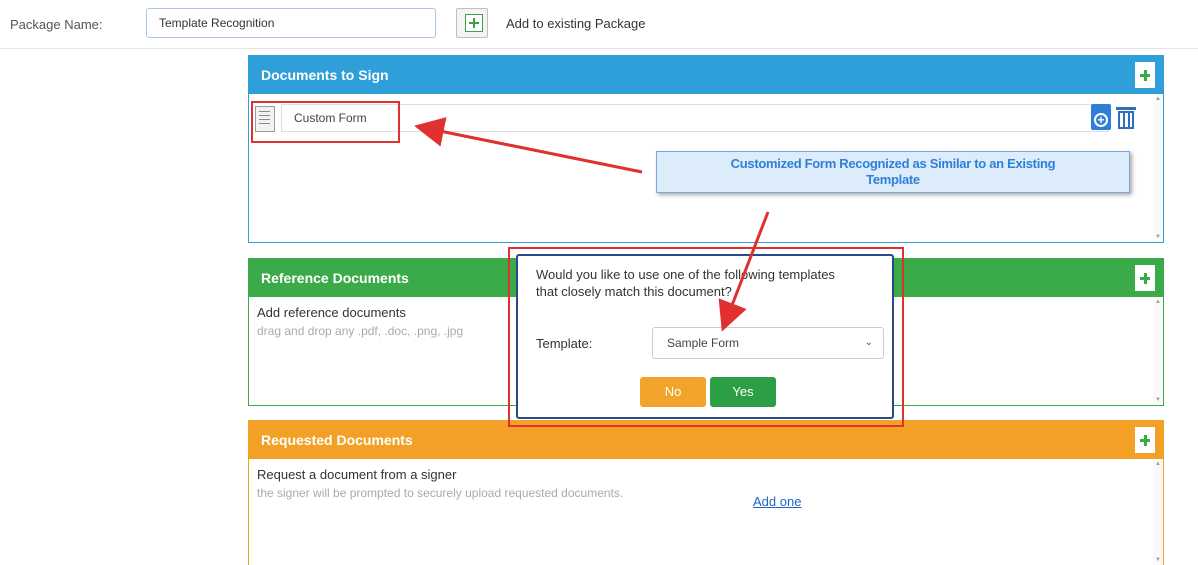 Image resolution: width=1198 pixels, height=565 pixels. What do you see at coordinates (325, 75) in the screenshot?
I see `documents-to-sign-title: Documents to Sign` at bounding box center [325, 75].